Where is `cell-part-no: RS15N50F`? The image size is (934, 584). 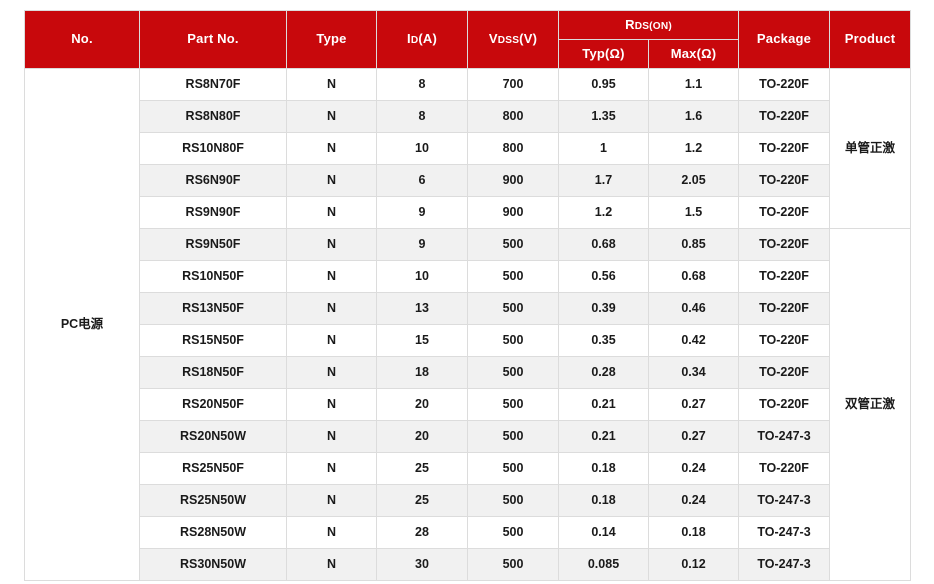 cell-part-no: RS15N50F is located at coordinates (213, 340).